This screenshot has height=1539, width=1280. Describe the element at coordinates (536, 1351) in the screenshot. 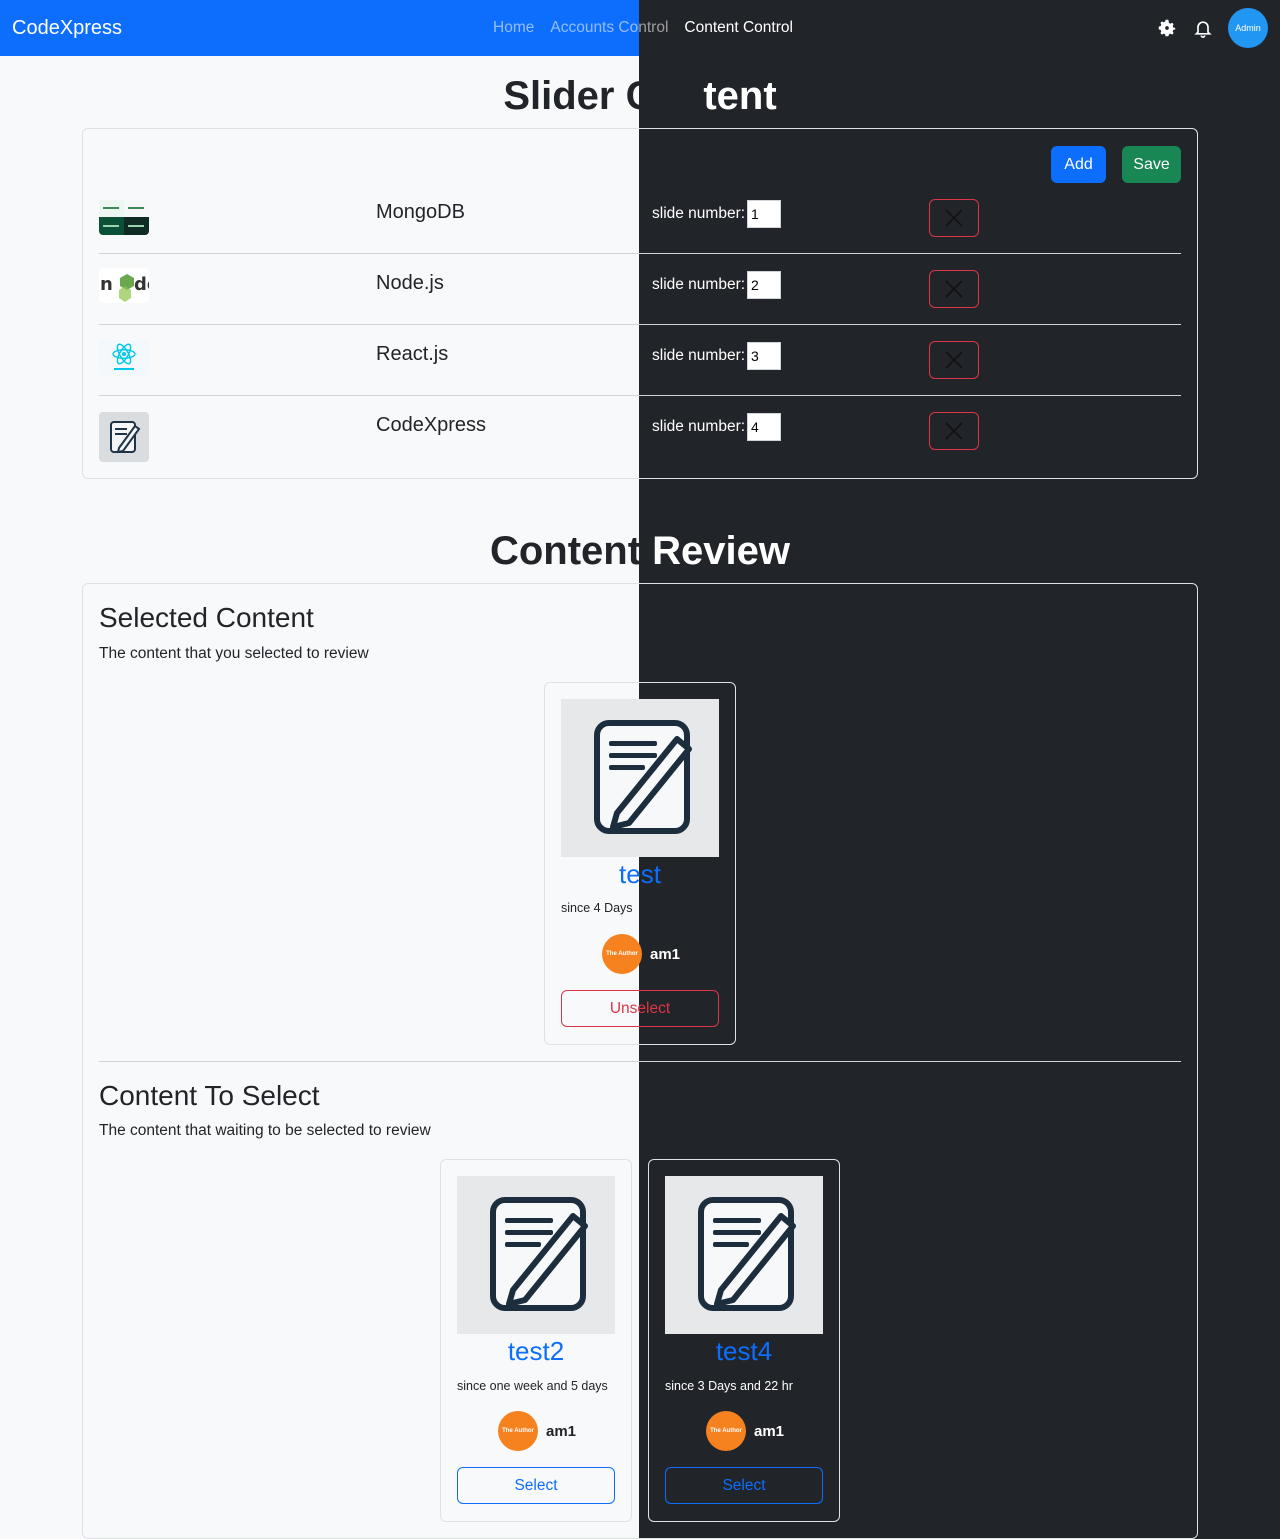

I see `content-card-title: test2` at that location.